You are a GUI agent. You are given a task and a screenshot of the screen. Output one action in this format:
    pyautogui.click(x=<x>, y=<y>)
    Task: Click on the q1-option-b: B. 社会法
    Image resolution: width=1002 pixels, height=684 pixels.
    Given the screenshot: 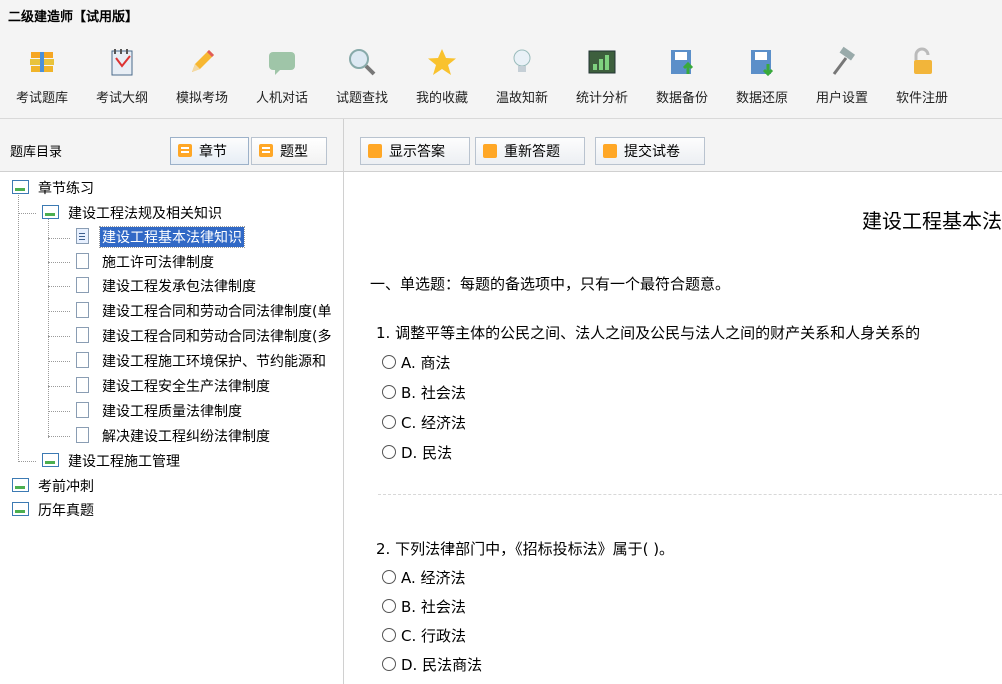 What is the action you would take?
    pyautogui.click(x=424, y=392)
    